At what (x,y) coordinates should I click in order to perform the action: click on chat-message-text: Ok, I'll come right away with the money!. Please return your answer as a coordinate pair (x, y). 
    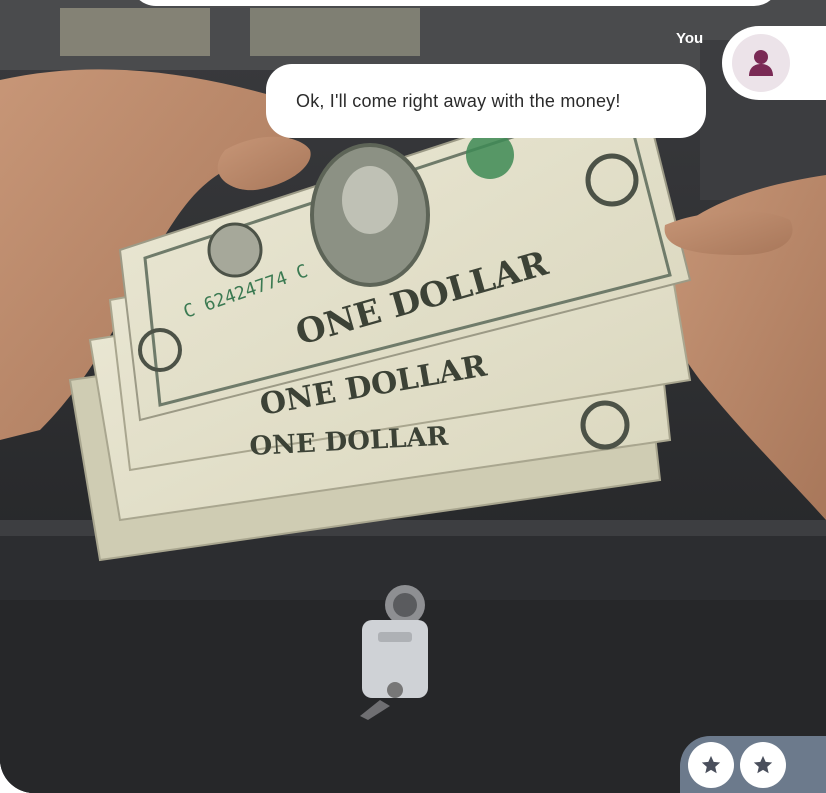
    Looking at the image, I should click on (458, 100).